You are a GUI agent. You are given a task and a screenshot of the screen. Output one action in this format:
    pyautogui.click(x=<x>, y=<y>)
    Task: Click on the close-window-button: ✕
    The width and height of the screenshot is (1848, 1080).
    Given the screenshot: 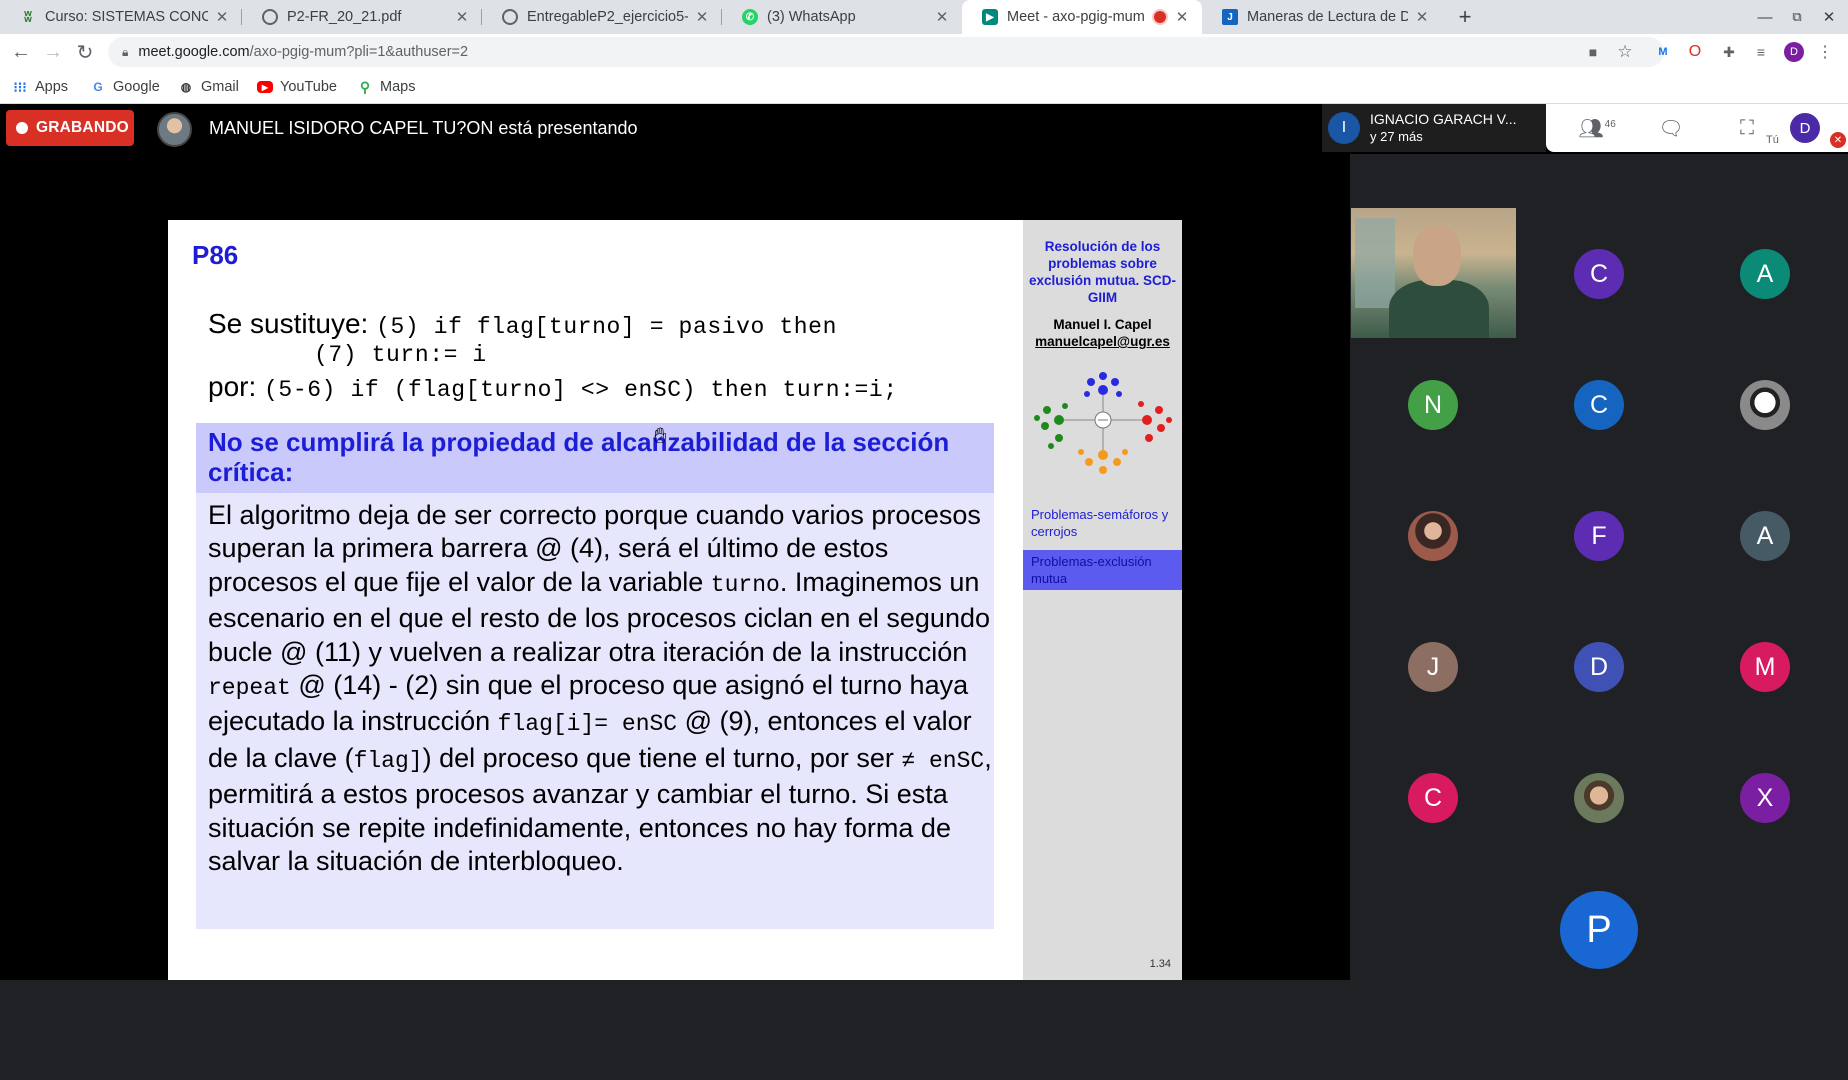 What is the action you would take?
    pyautogui.click(x=1829, y=17)
    